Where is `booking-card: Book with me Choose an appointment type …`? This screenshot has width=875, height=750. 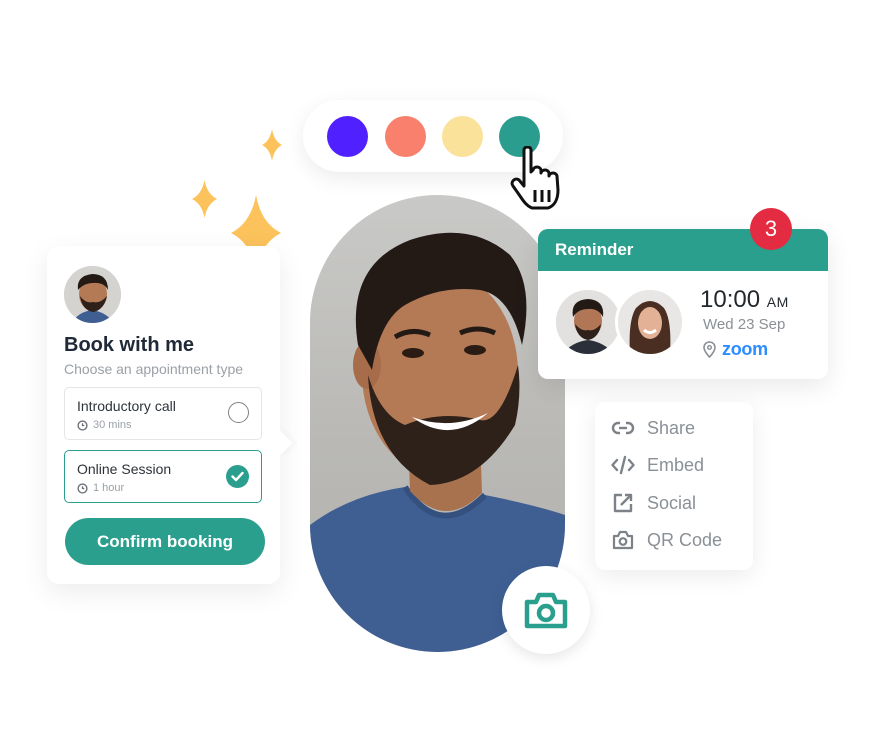 booking-card: Book with me Choose an appointment type … is located at coordinates (170, 415).